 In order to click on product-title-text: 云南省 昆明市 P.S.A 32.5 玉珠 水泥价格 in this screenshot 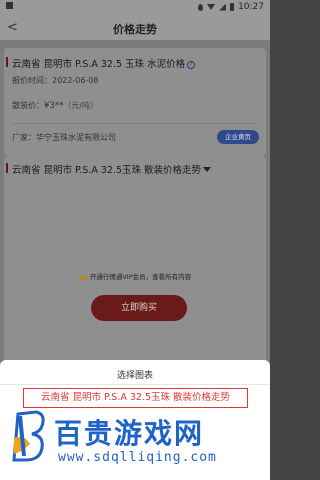, I will do `click(99, 64)`.